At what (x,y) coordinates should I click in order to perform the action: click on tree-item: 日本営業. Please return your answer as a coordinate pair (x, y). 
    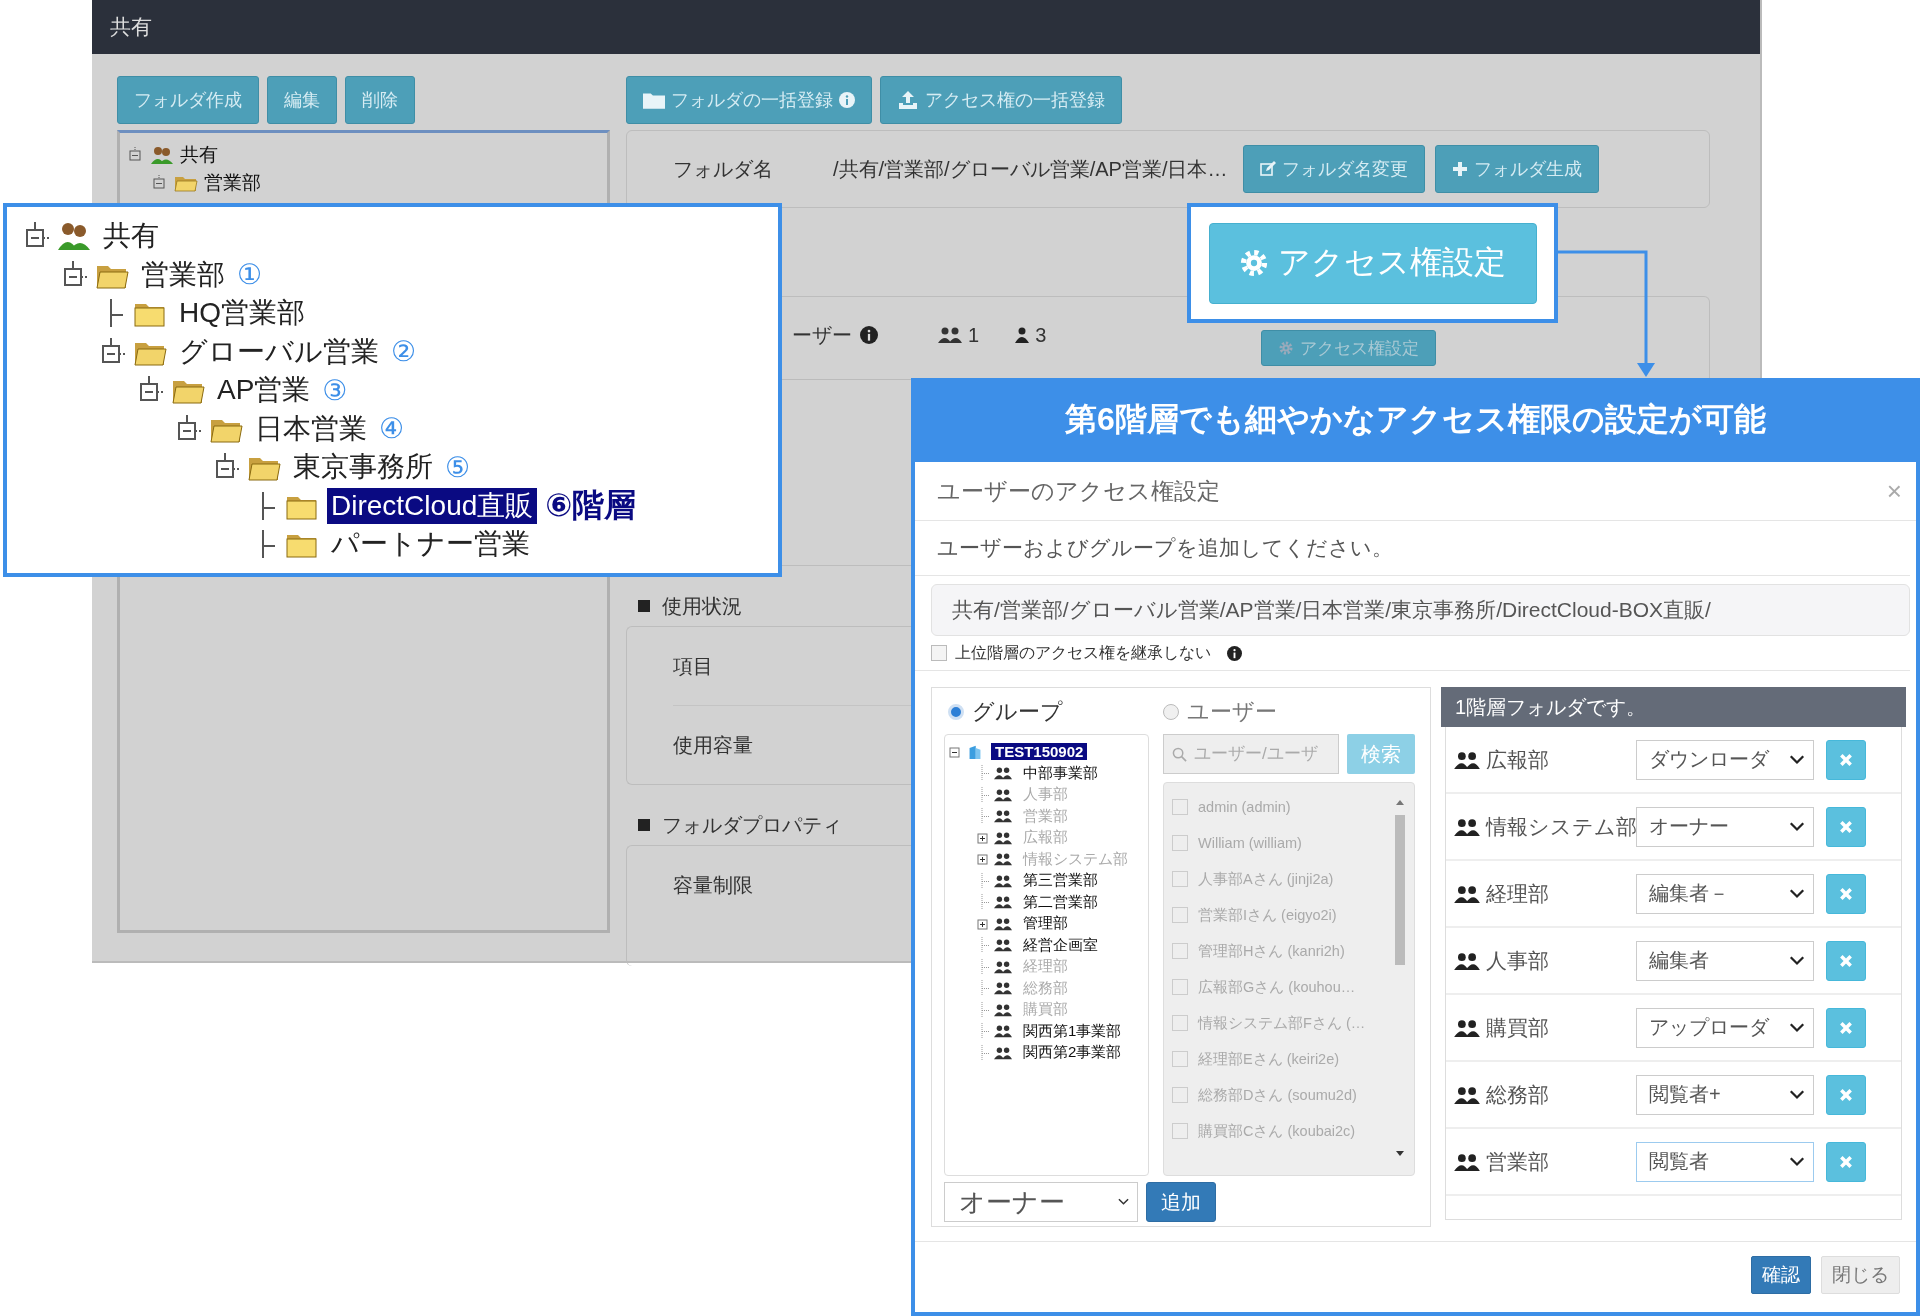
    Looking at the image, I should click on (311, 428).